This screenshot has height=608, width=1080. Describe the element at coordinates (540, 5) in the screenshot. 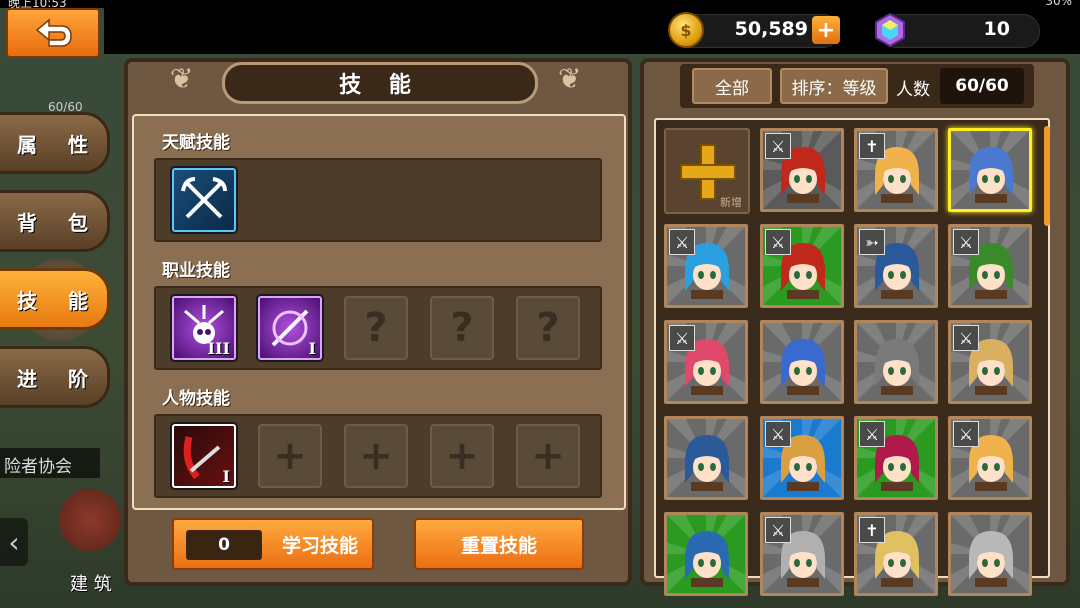

I see `status-bar: 晚上10:53 30%` at that location.